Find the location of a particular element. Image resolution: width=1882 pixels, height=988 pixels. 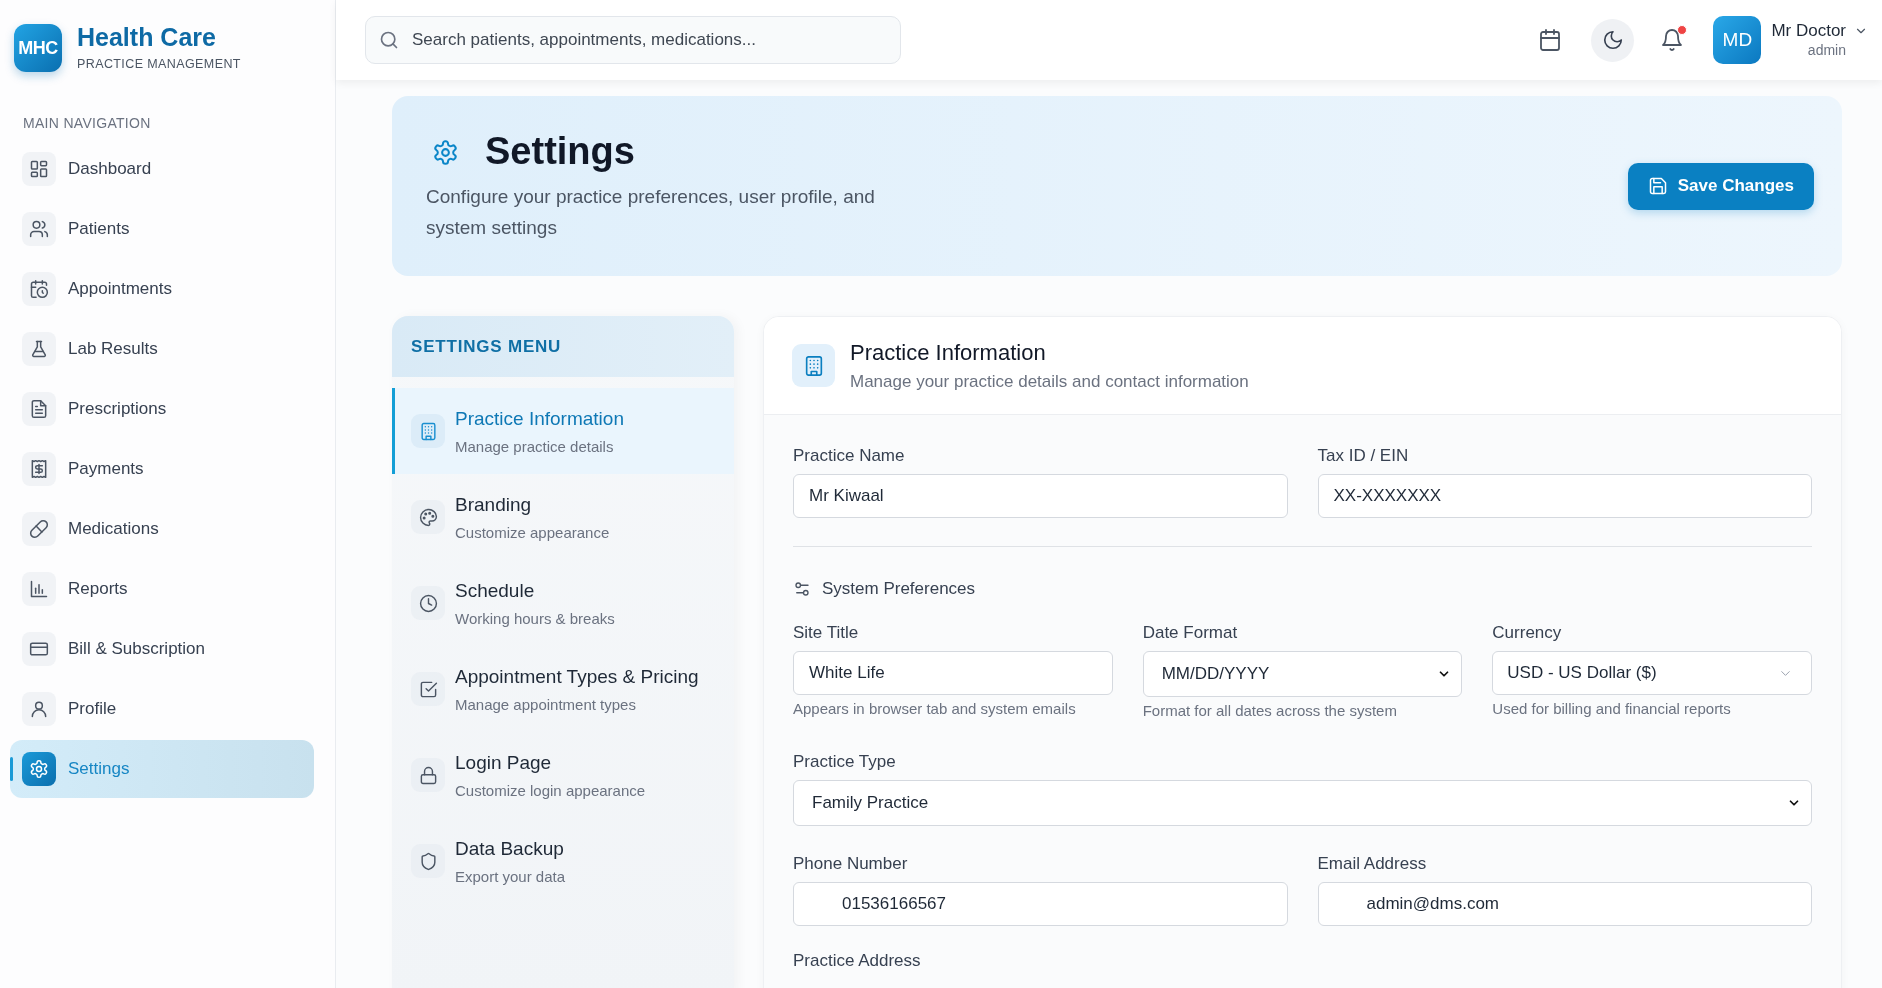

field-label: Tax ID / EIN is located at coordinates (1363, 456).